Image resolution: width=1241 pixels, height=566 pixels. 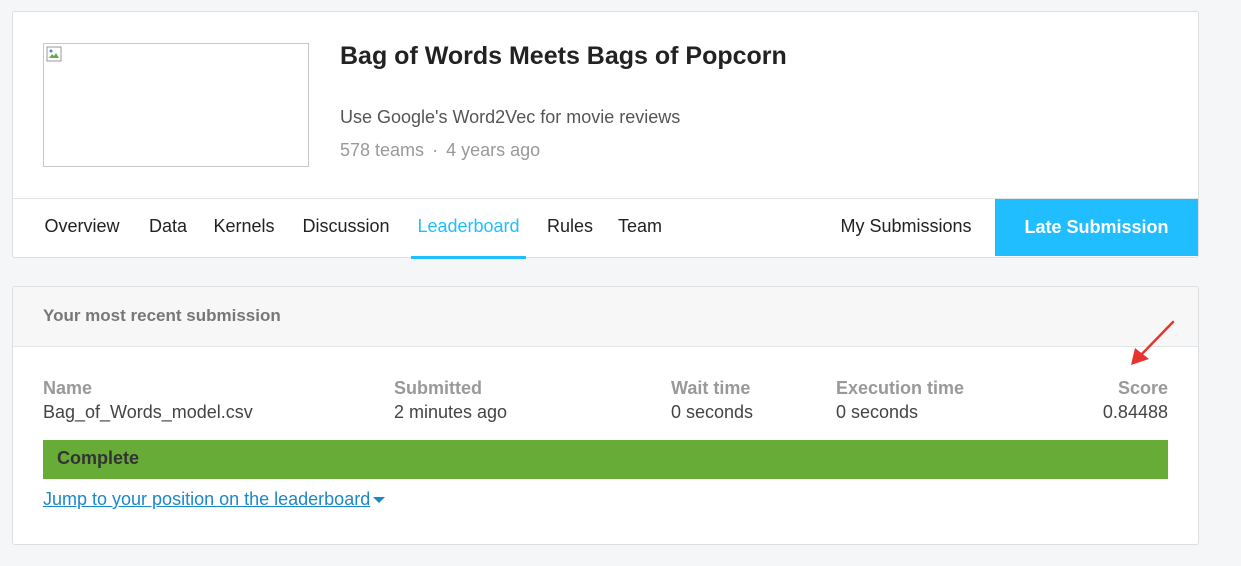 I want to click on wait-time-label: Wait time, so click(x=711, y=388).